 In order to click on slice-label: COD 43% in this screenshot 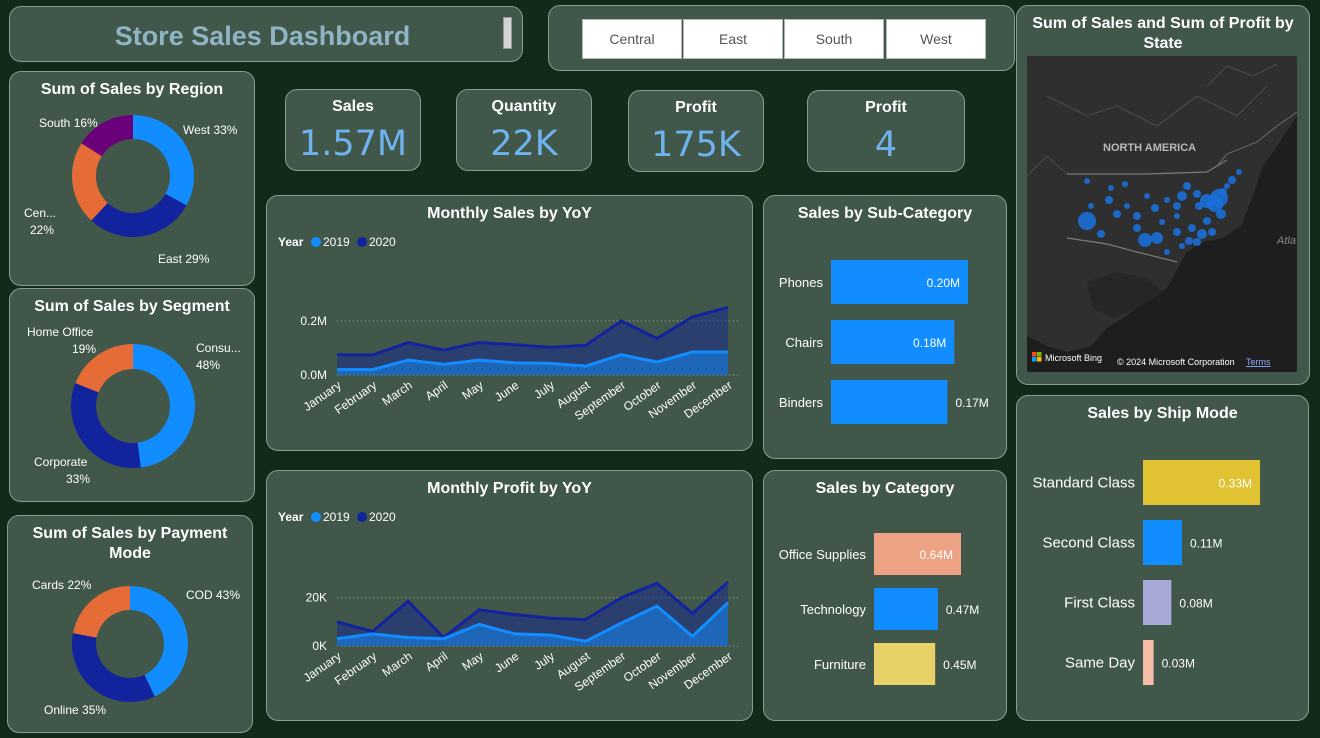, I will do `click(213, 595)`.